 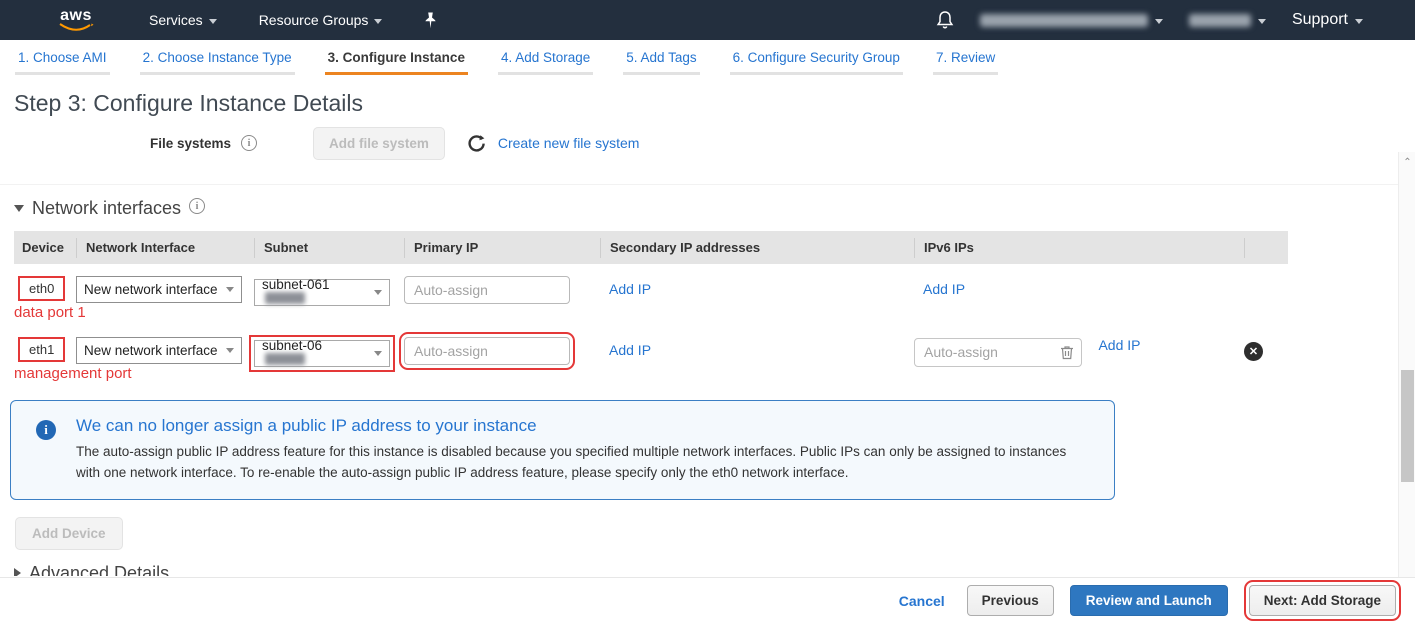 What do you see at coordinates (313, 20) in the screenshot?
I see `resource-groups-label: Resource Groups` at bounding box center [313, 20].